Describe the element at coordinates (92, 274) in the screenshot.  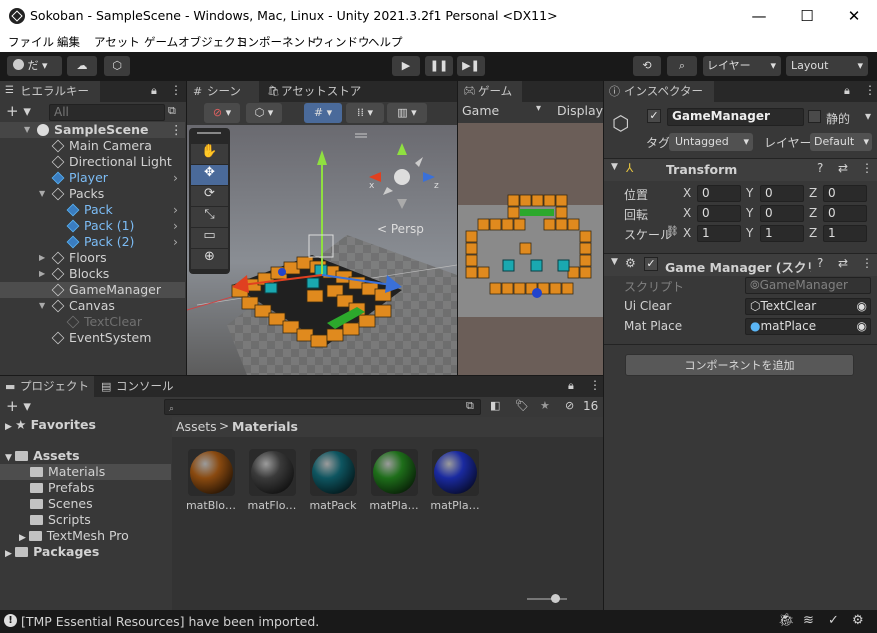
I see `hier-blocks: ▶ Blocks` at that location.